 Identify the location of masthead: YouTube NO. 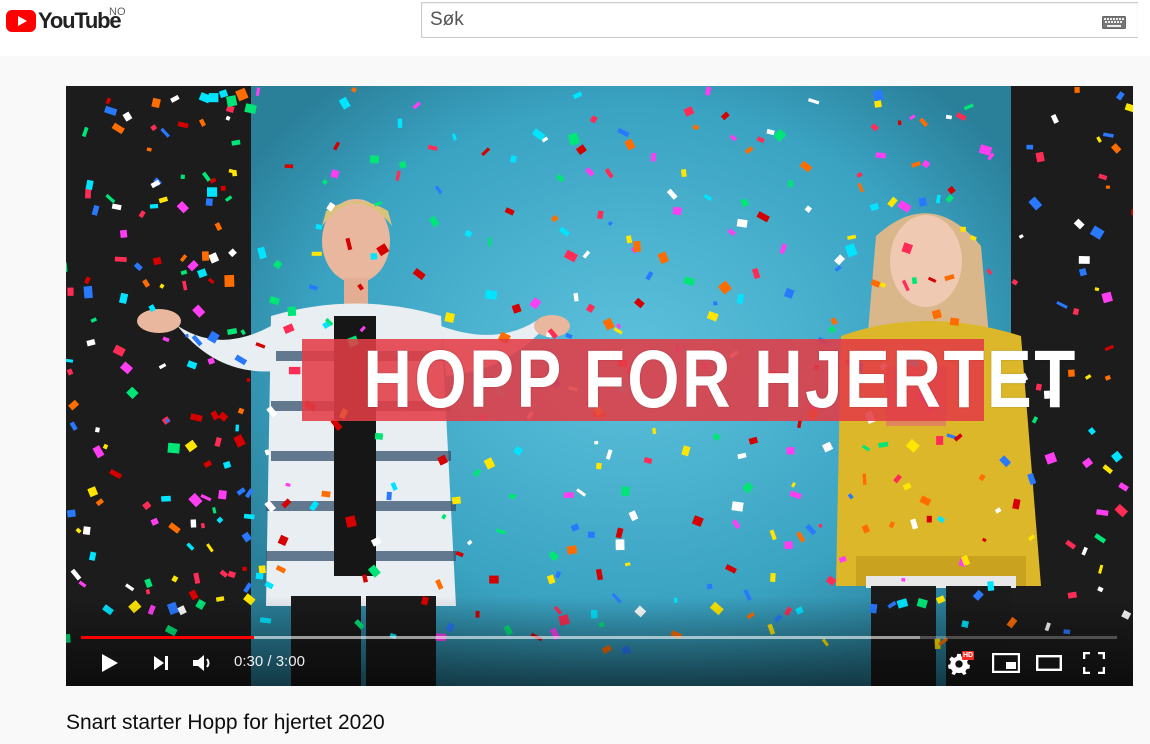
(575, 28).